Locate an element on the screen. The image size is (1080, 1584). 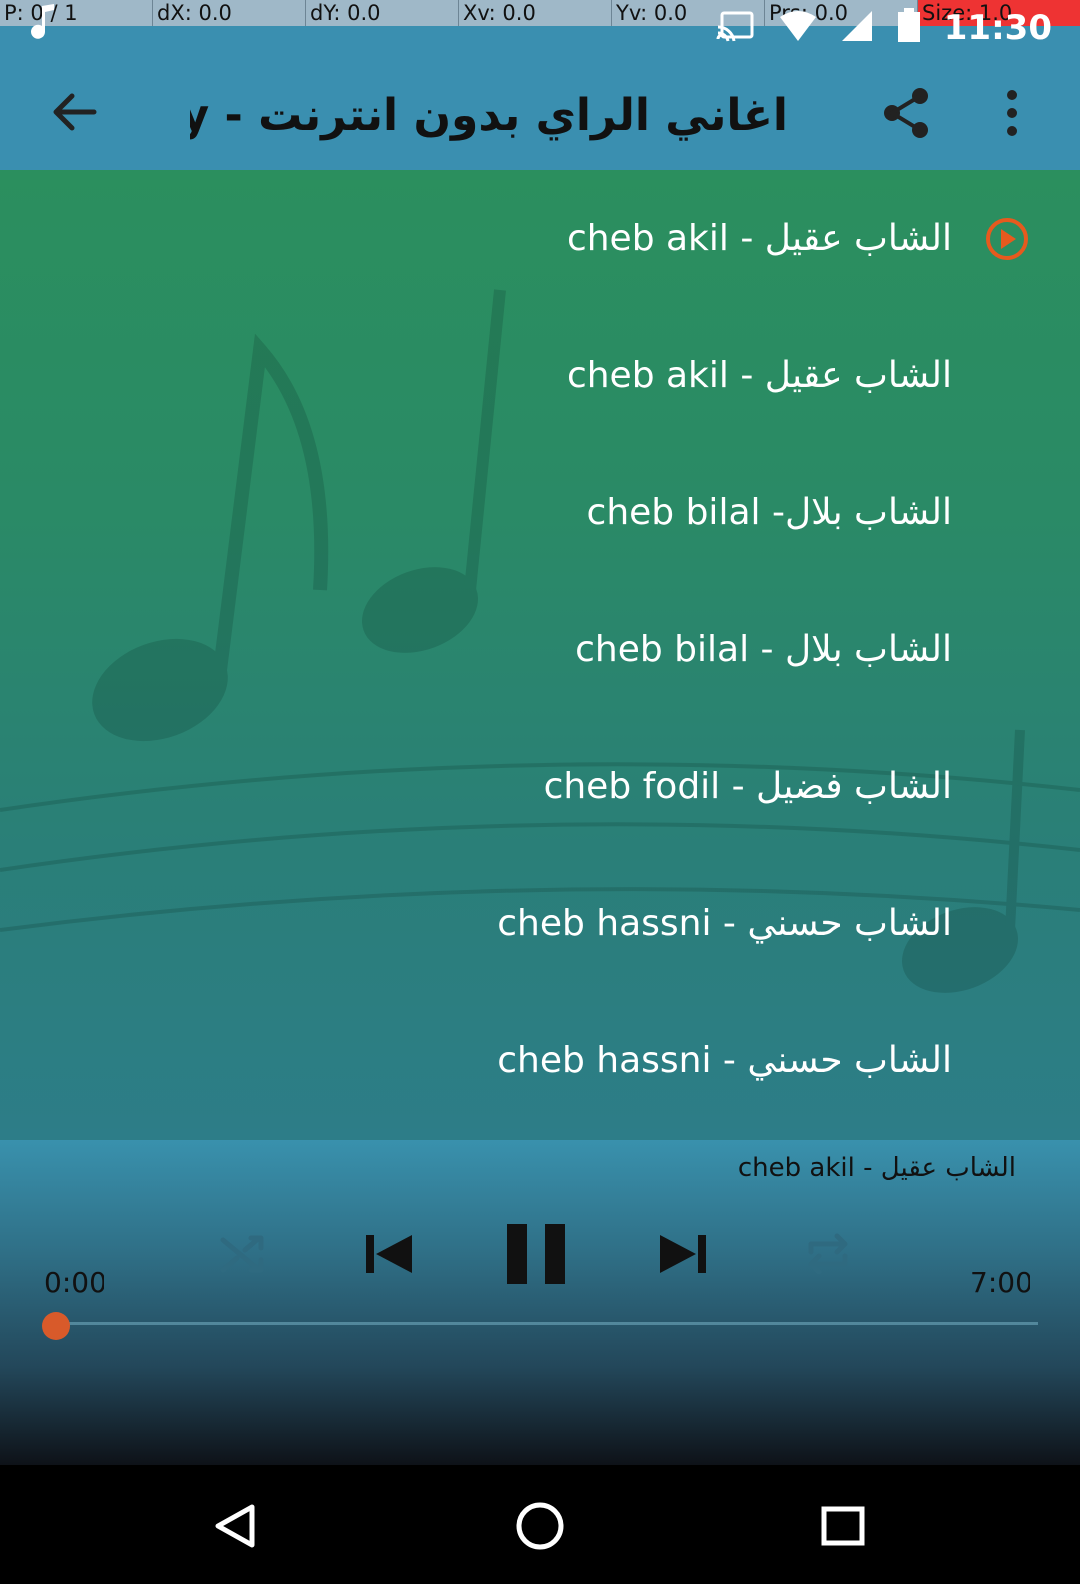
track-item: الشاب بلال - cheb bilal is located at coordinates (540, 649).